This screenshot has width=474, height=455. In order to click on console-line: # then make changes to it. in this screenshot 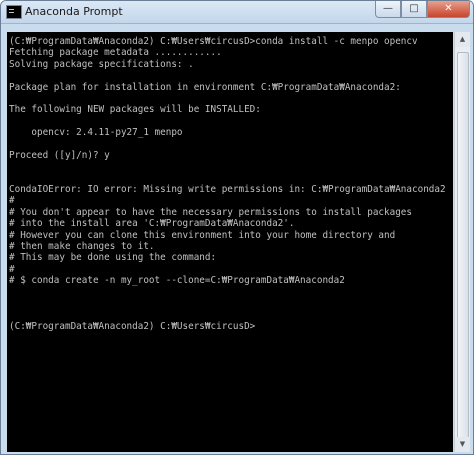, I will do `click(82, 247)`.